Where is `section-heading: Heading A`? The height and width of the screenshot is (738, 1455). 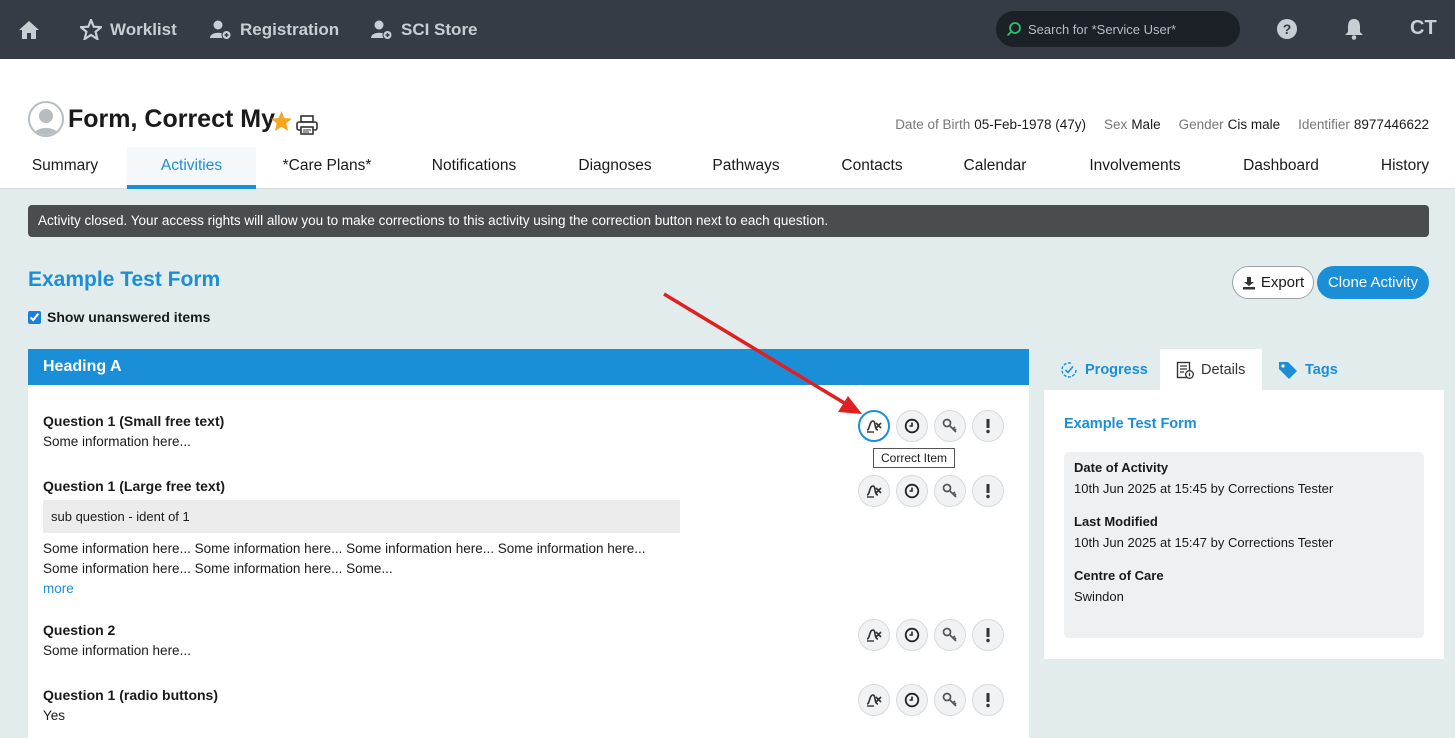
section-heading: Heading A is located at coordinates (528, 367).